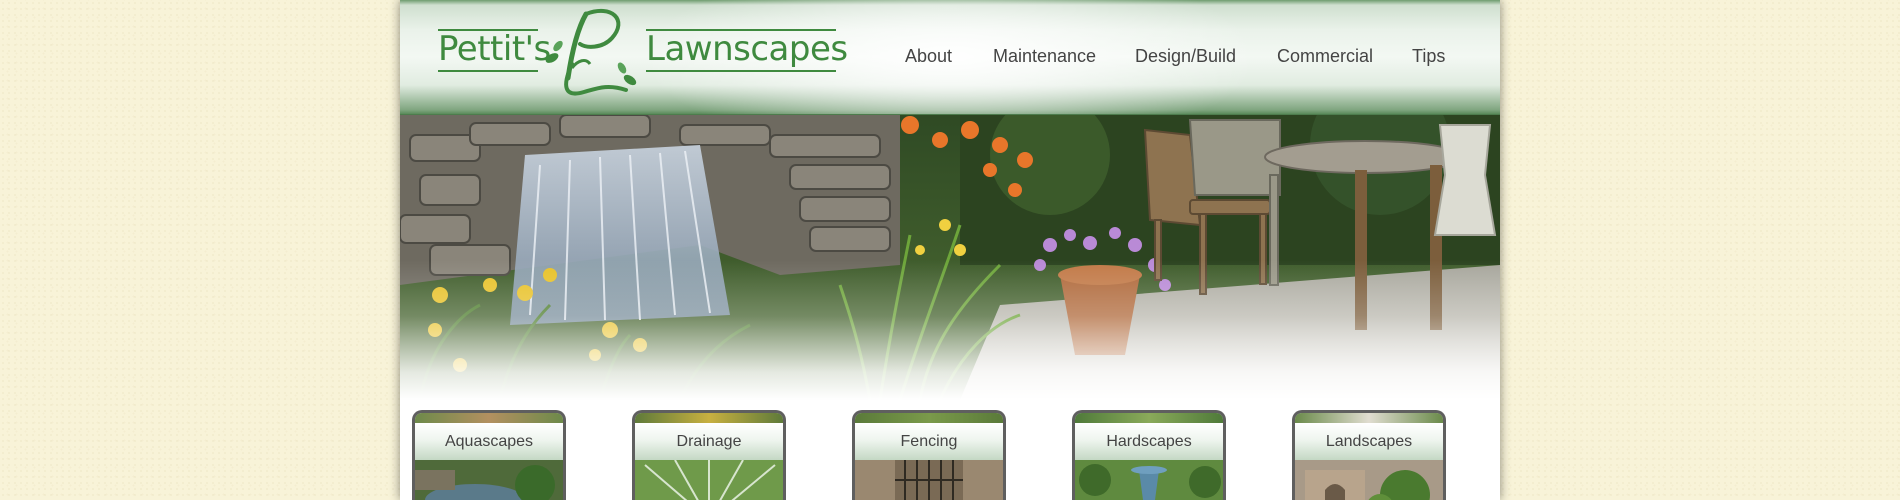 The height and width of the screenshot is (500, 1900). I want to click on logo-word-lawnscapes: Lawnscapes, so click(747, 49).